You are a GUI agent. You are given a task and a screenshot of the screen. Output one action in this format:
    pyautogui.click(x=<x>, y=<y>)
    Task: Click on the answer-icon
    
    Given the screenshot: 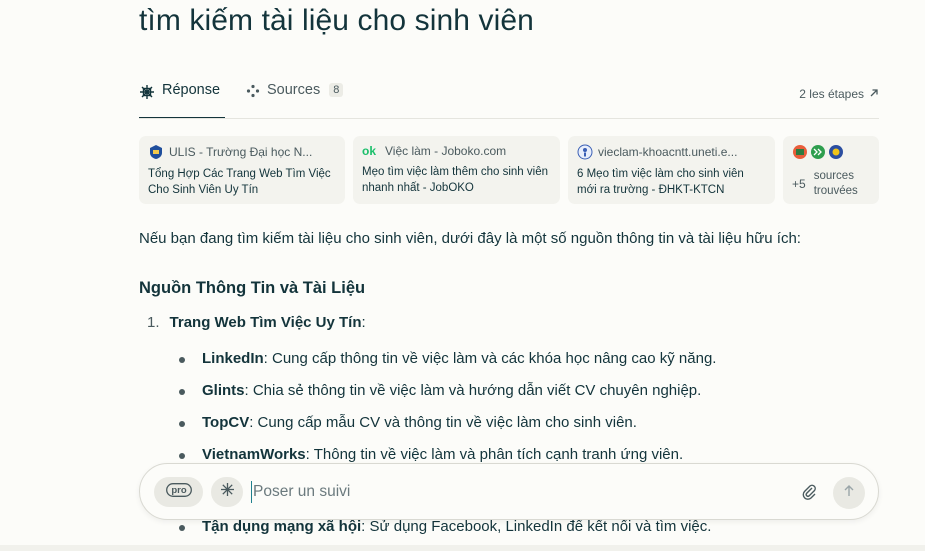 What is the action you would take?
    pyautogui.click(x=147, y=93)
    